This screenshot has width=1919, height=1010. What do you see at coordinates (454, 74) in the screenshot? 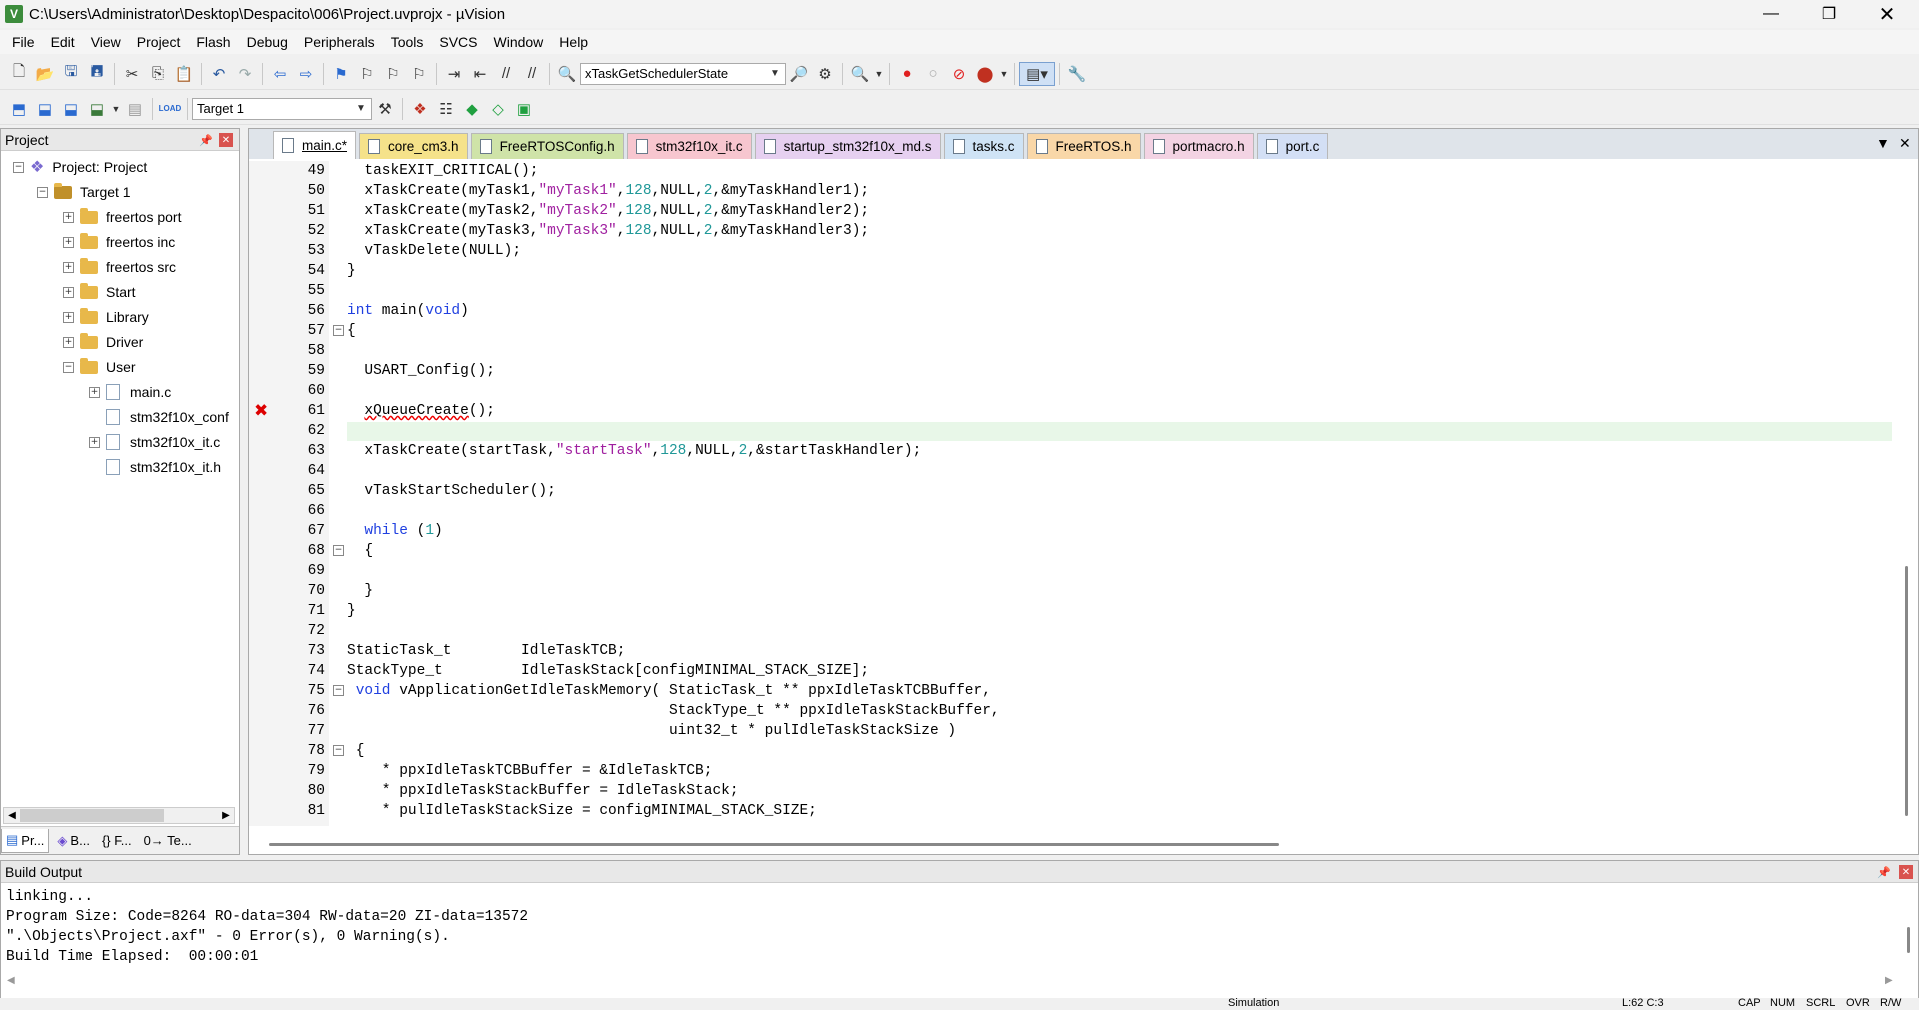
I see `indent-icon: ⇥` at bounding box center [454, 74].